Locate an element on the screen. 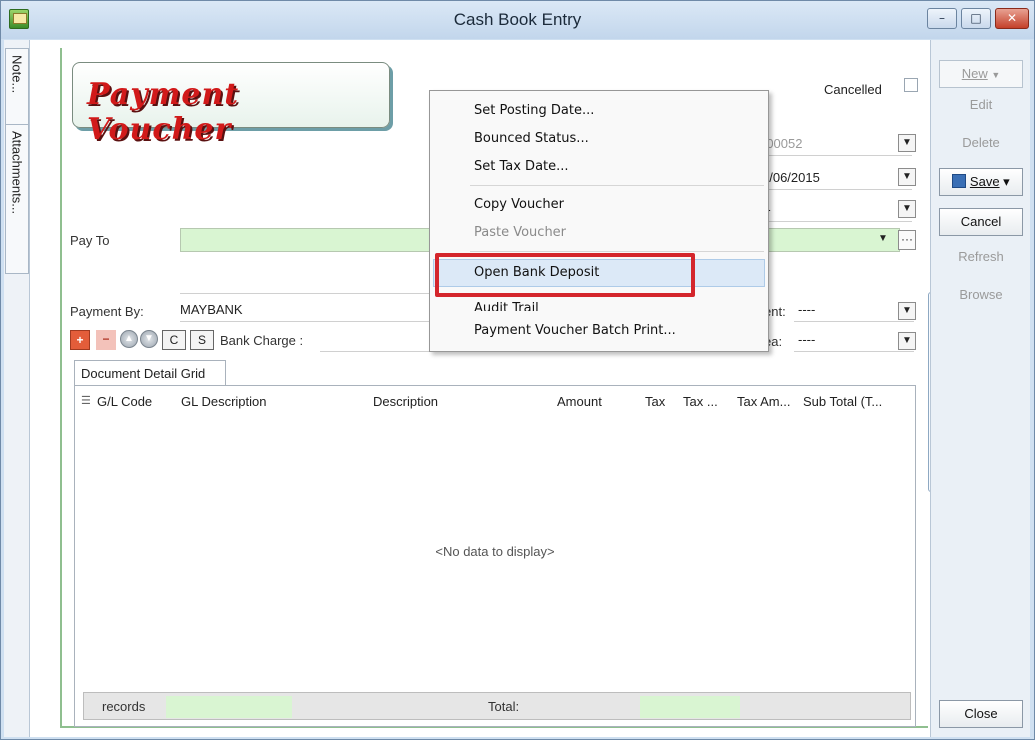 The width and height of the screenshot is (1035, 740). close-button: Close is located at coordinates (981, 714).